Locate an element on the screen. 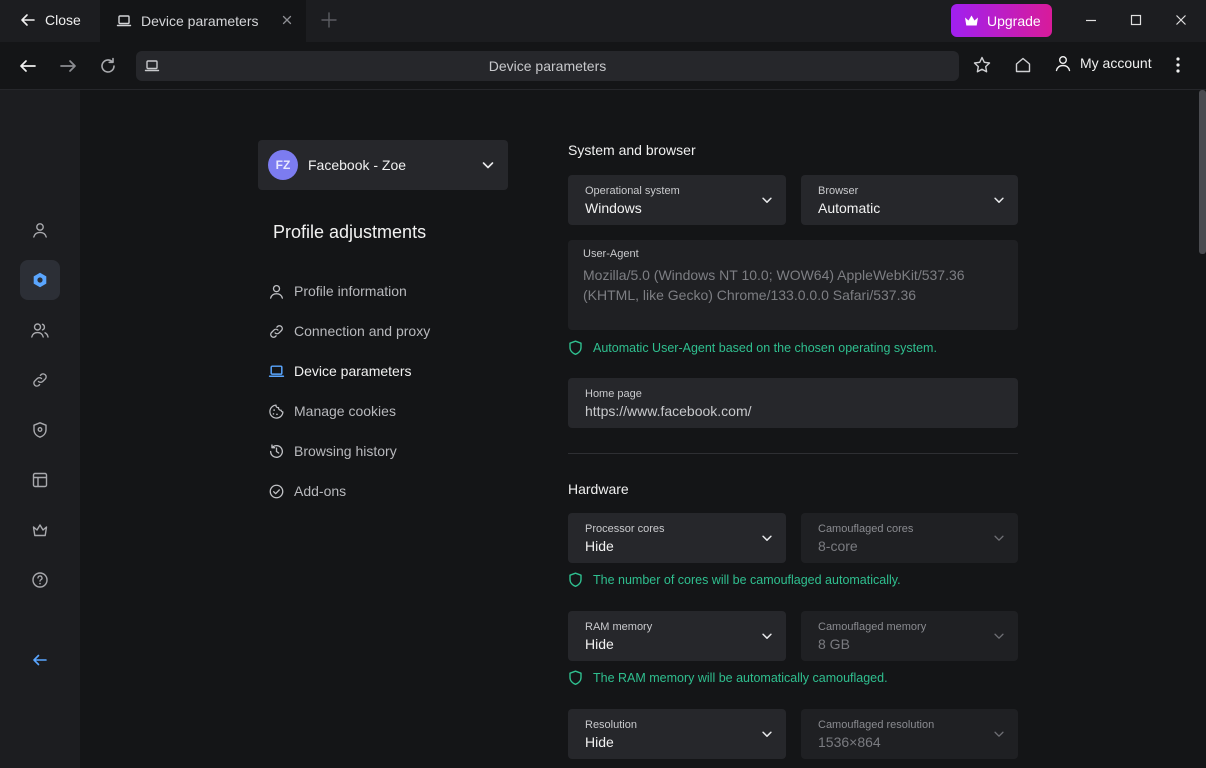 The width and height of the screenshot is (1206, 768). close-button: Close is located at coordinates (49, 20).